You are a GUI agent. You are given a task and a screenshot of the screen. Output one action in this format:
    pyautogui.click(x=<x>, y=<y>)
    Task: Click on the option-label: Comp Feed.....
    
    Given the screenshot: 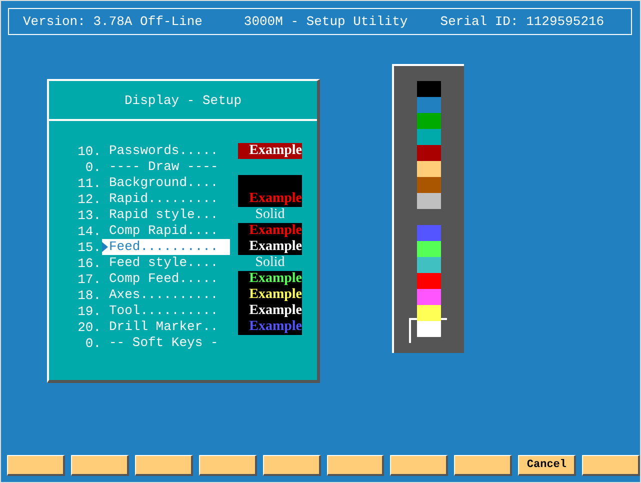 What is the action you would take?
    pyautogui.click(x=166, y=279)
    